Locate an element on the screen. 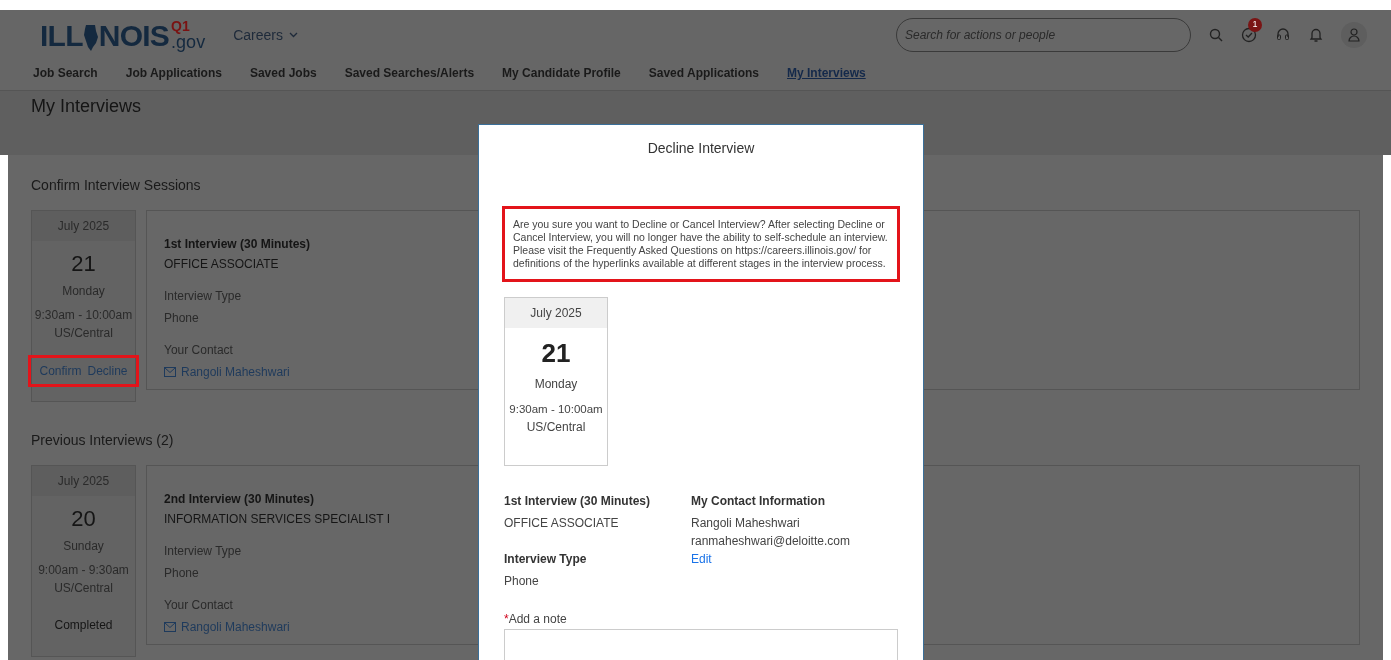 The height and width of the screenshot is (660, 1391). position-name: INFORMATION SERVICES SPECIALIST I is located at coordinates (277, 519).